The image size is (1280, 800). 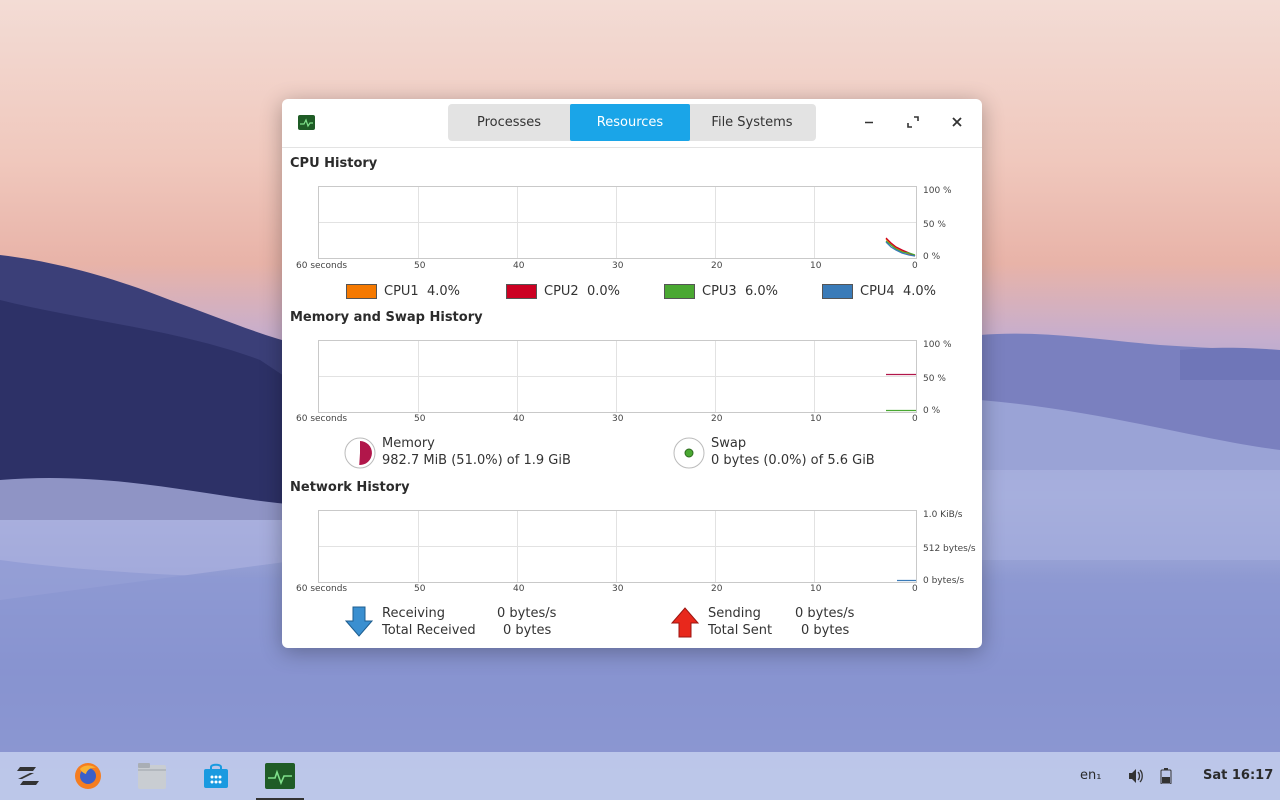 I want to click on receiving-label: Receiving, so click(x=414, y=613).